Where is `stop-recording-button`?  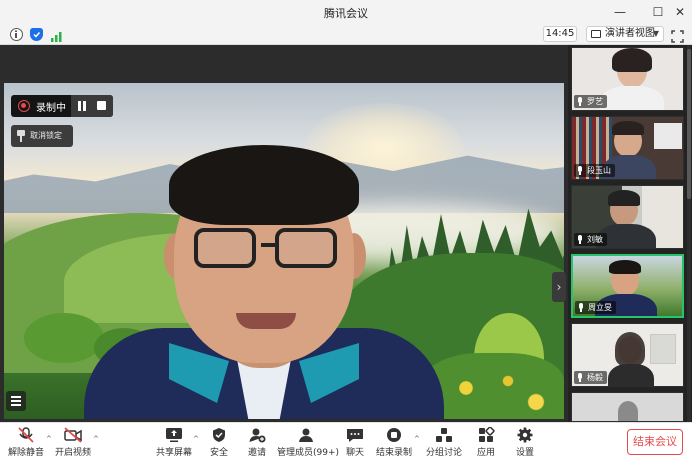 stop-recording-button is located at coordinates (101, 105).